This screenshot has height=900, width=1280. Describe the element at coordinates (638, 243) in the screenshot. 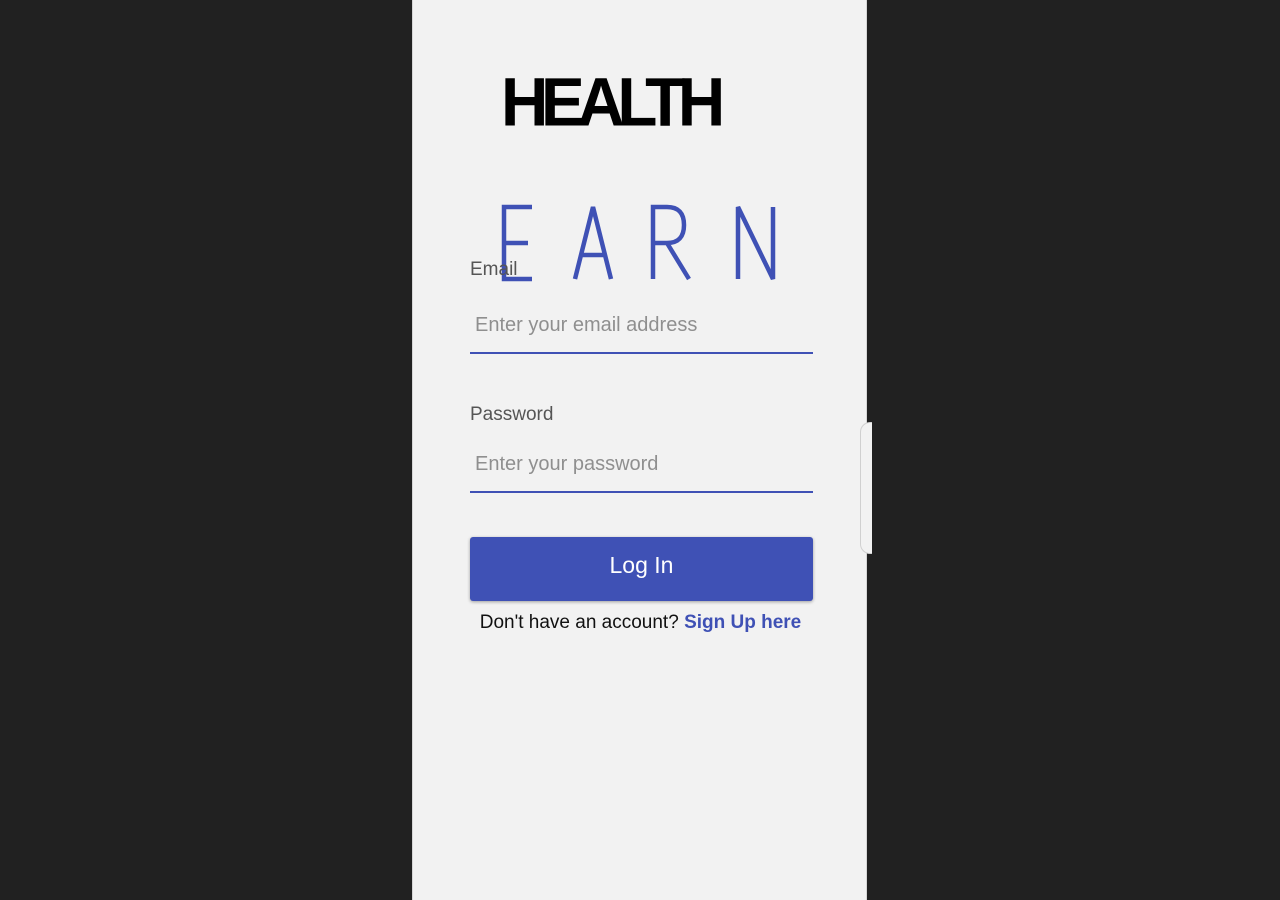

I see `logo-earn-text` at that location.